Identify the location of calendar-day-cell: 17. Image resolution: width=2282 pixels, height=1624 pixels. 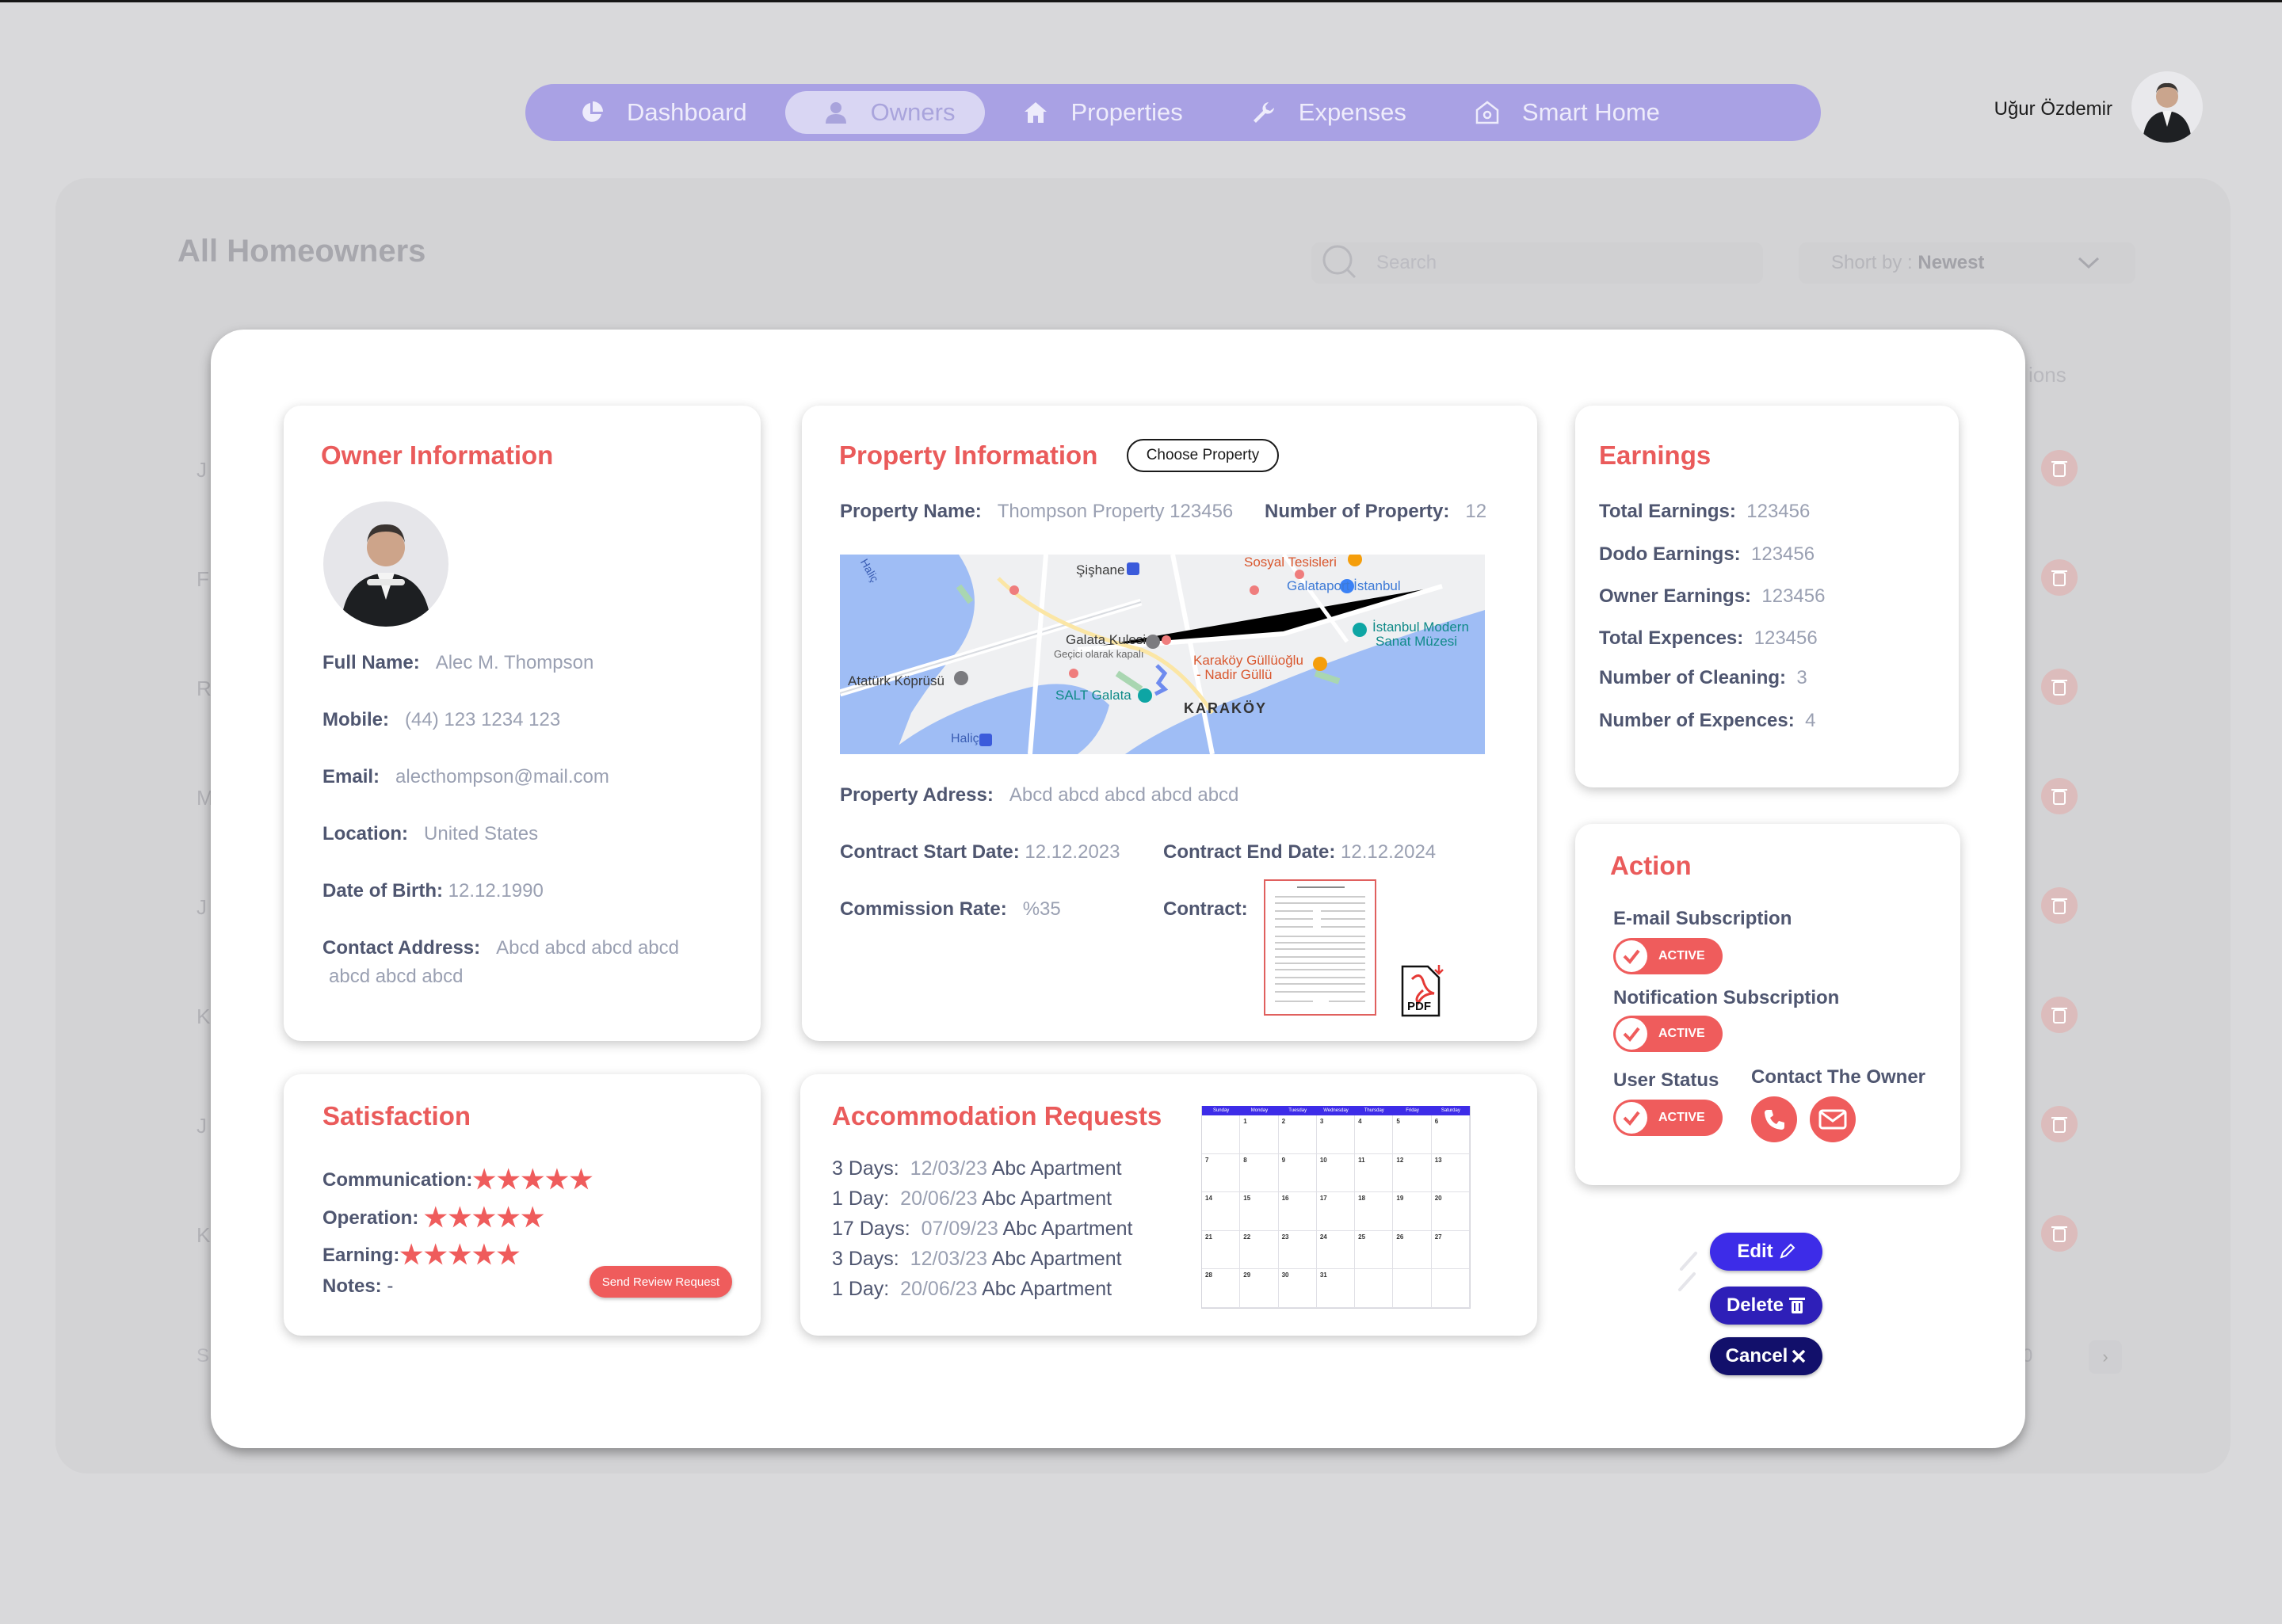
(1336, 1211).